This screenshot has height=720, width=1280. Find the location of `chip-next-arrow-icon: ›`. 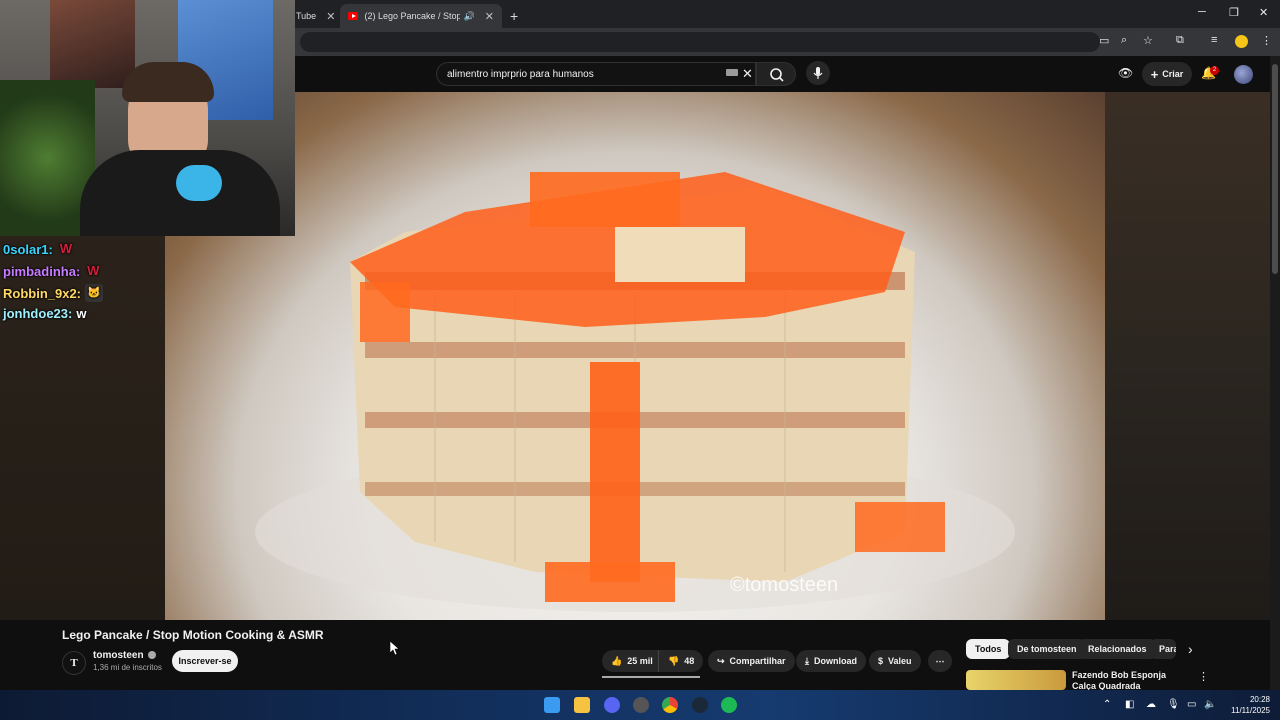

chip-next-arrow-icon: › is located at coordinates (1190, 649).